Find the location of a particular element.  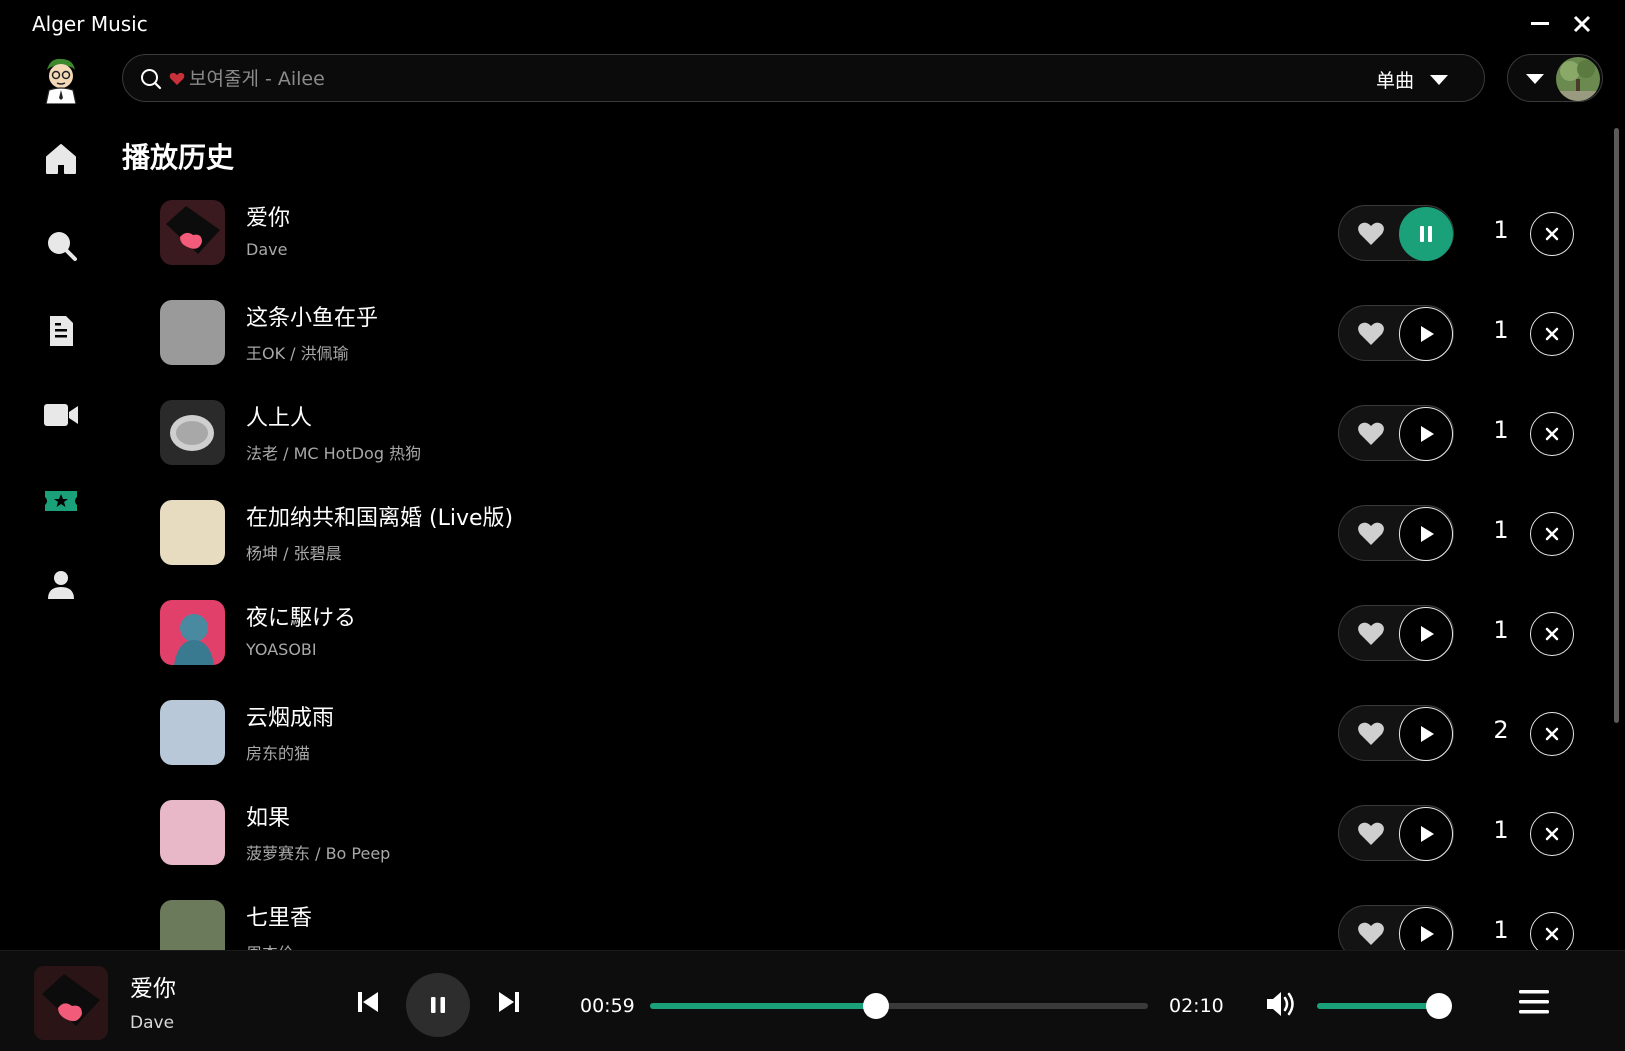

volume-icon is located at coordinates (1280, 1004).